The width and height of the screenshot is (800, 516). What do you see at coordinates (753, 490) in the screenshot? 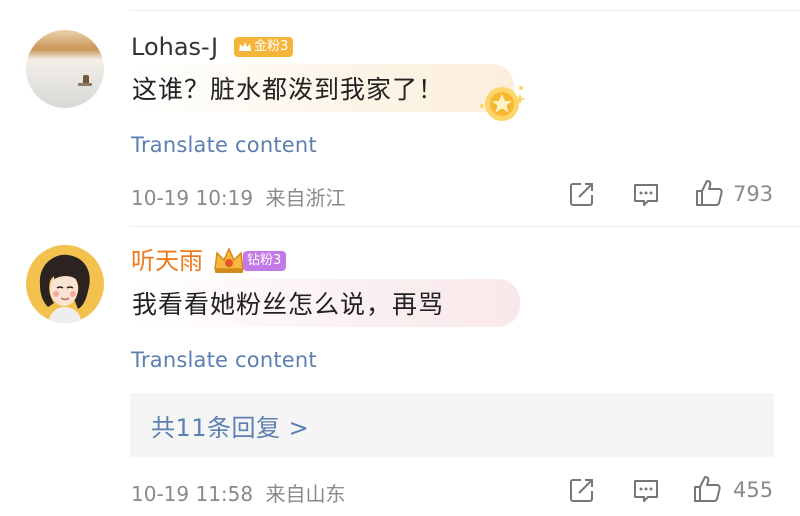
I see `like-count: 455` at bounding box center [753, 490].